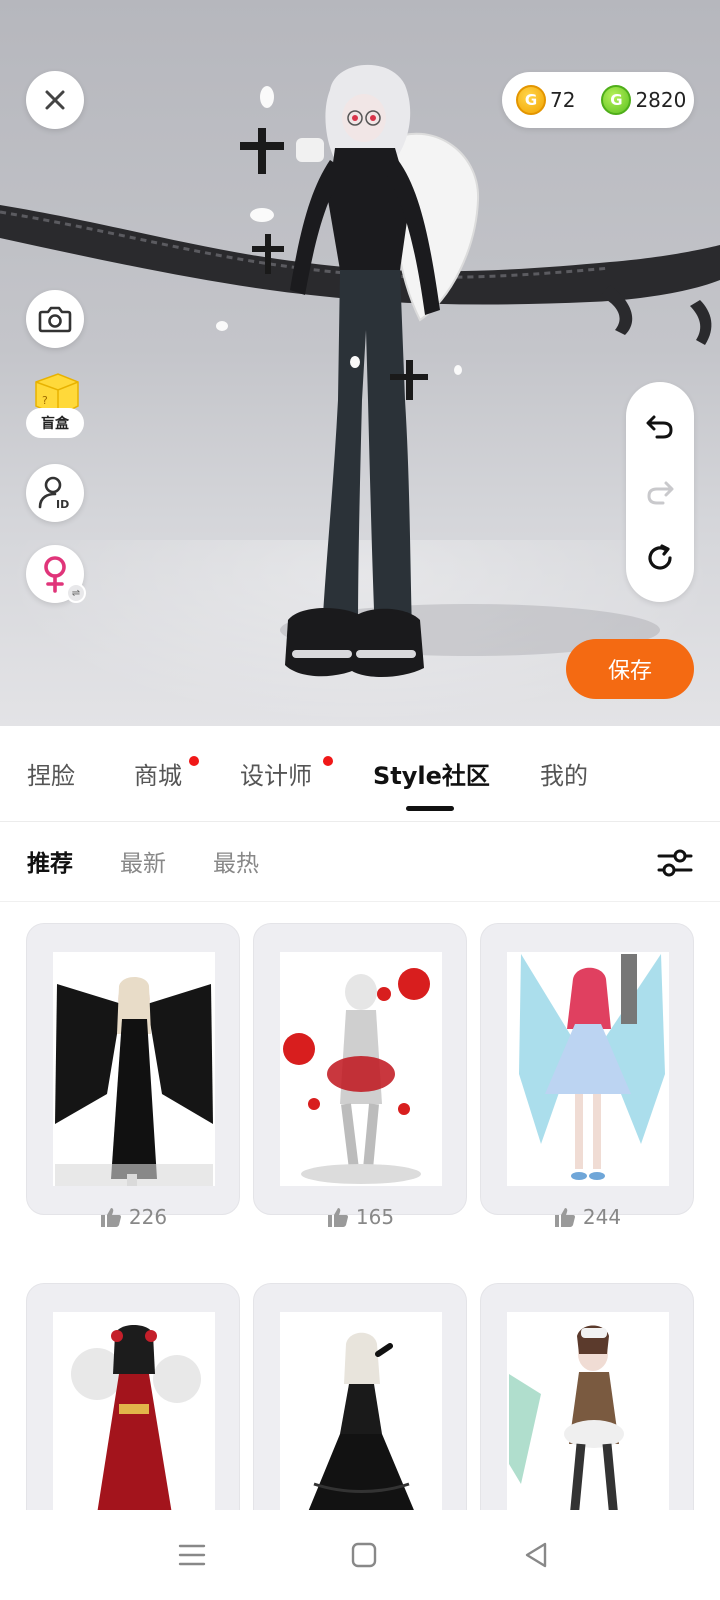 Image resolution: width=720 pixels, height=1600 pixels. What do you see at coordinates (276, 773) in the screenshot?
I see `tab-designer: 设计师` at bounding box center [276, 773].